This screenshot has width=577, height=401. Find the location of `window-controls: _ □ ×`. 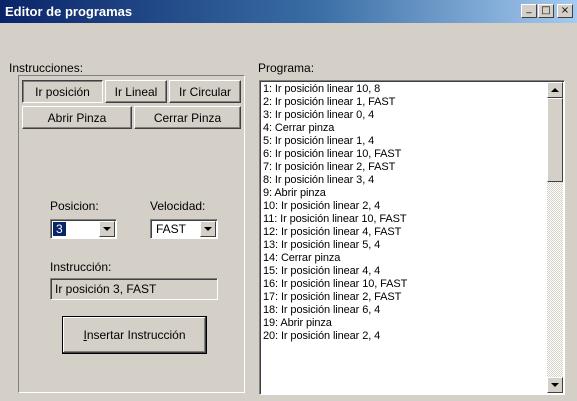

window-controls: _ □ × is located at coordinates (546, 11).